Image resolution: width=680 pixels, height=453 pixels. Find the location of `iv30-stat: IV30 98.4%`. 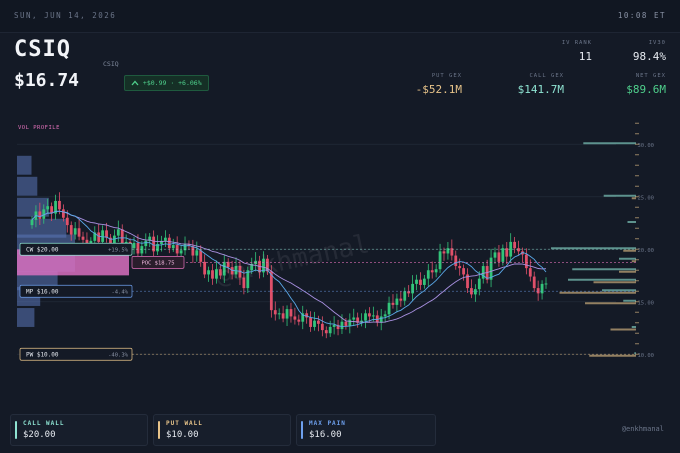

iv30-stat: IV30 98.4% is located at coordinates (649, 51).